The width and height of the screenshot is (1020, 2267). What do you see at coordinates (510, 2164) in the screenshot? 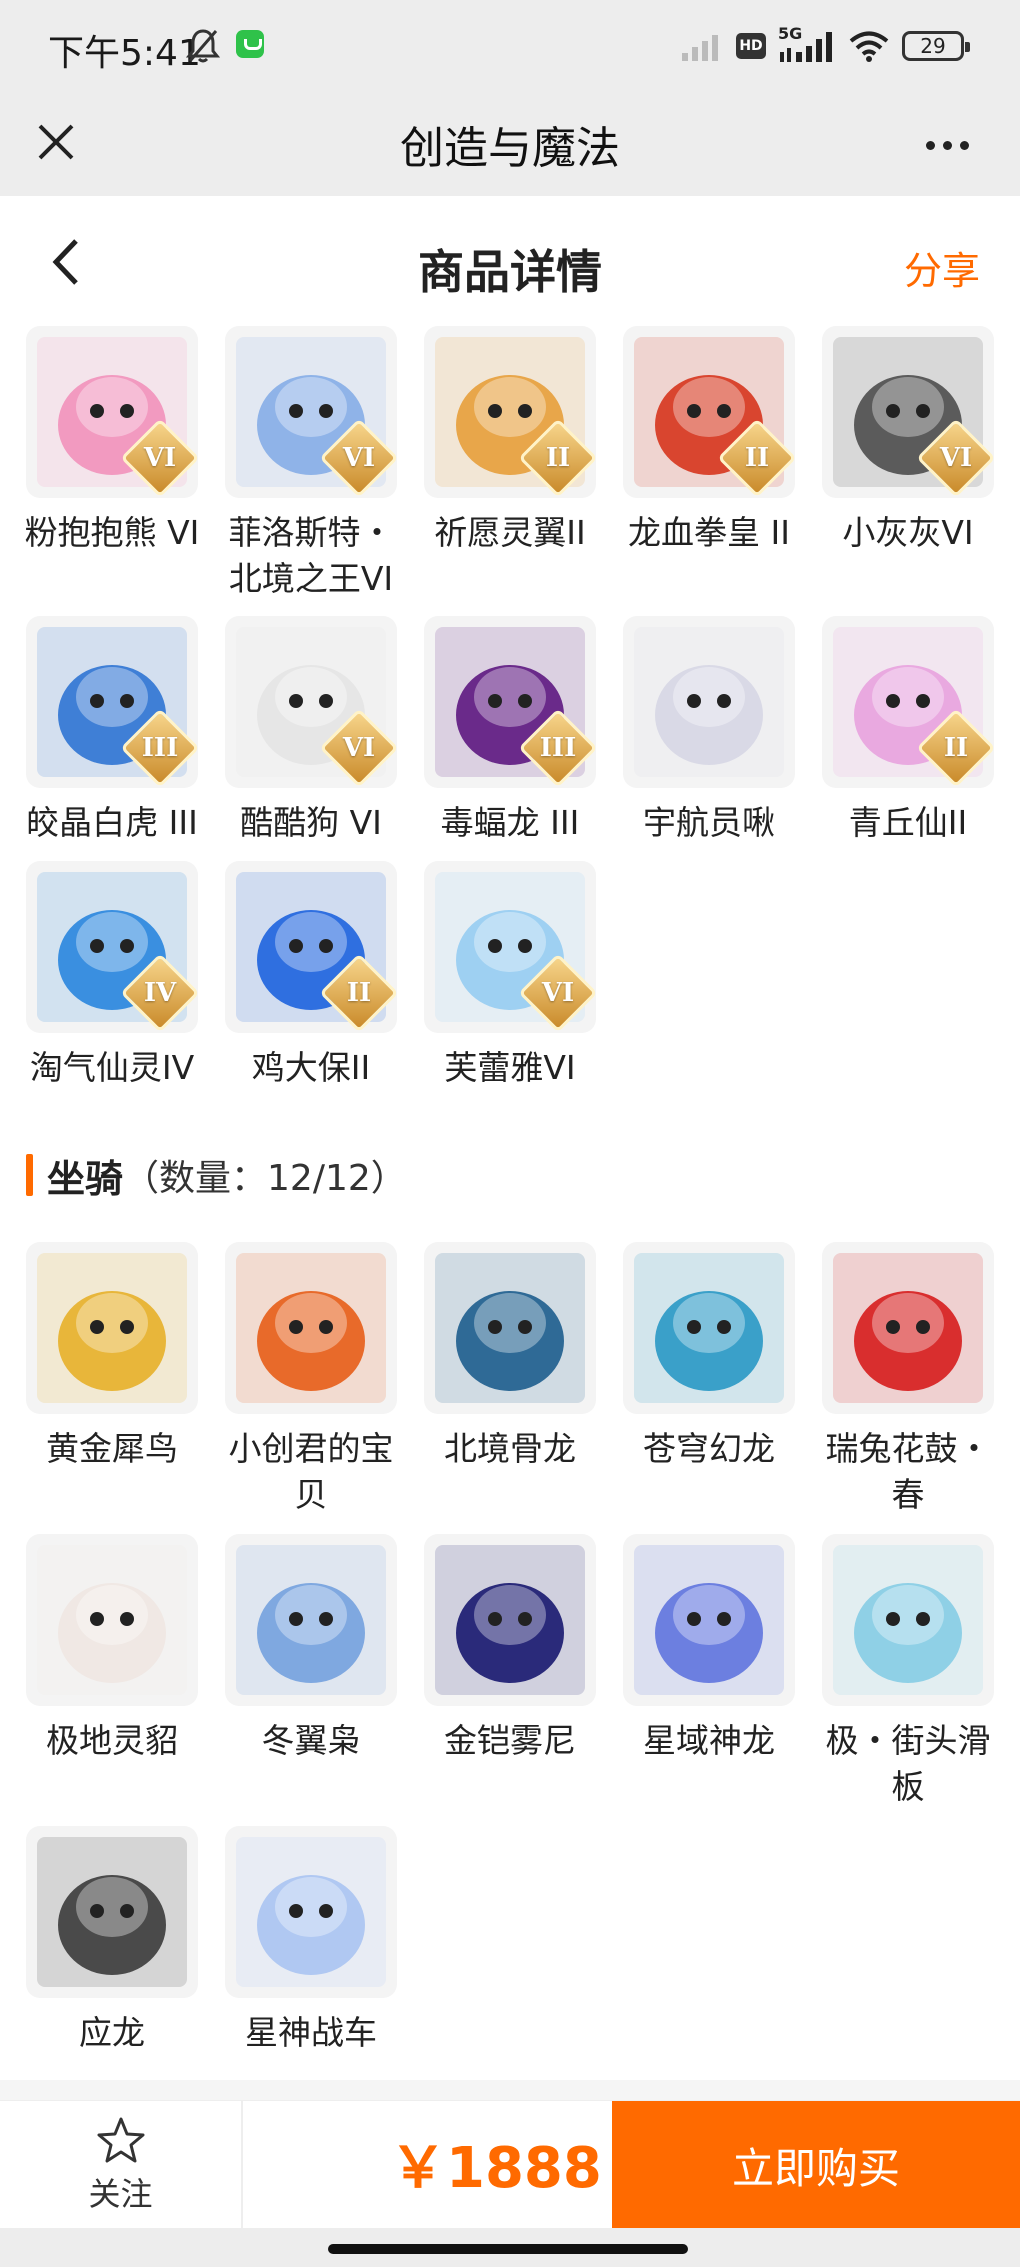
I see `bottom-action-bar: 关注 ￥1888 立即购买` at bounding box center [510, 2164].